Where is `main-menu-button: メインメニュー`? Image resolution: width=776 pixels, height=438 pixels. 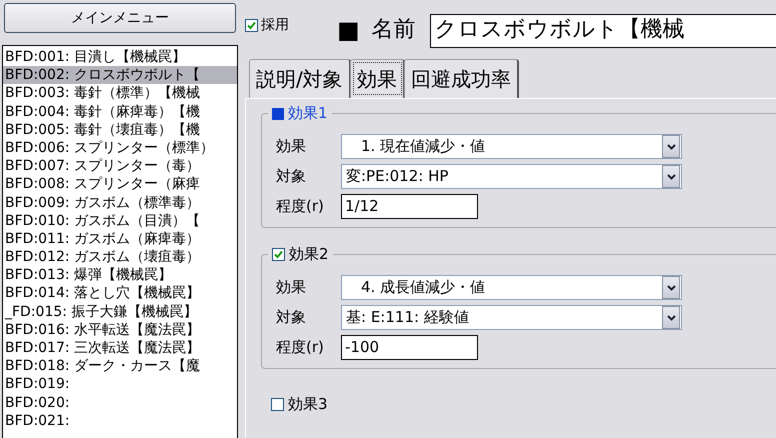
main-menu-button: メインメニュー is located at coordinates (120, 18).